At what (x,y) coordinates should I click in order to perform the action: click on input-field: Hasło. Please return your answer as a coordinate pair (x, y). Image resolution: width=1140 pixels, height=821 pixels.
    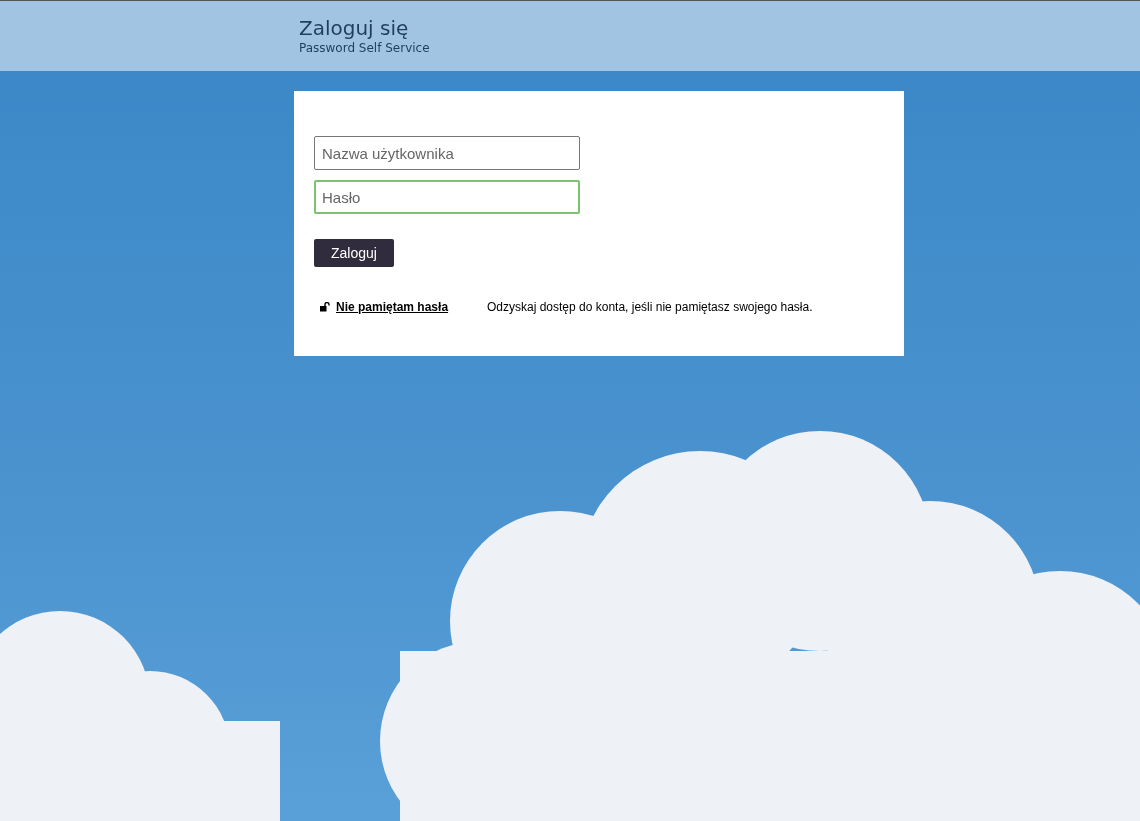
    Looking at the image, I should click on (447, 197).